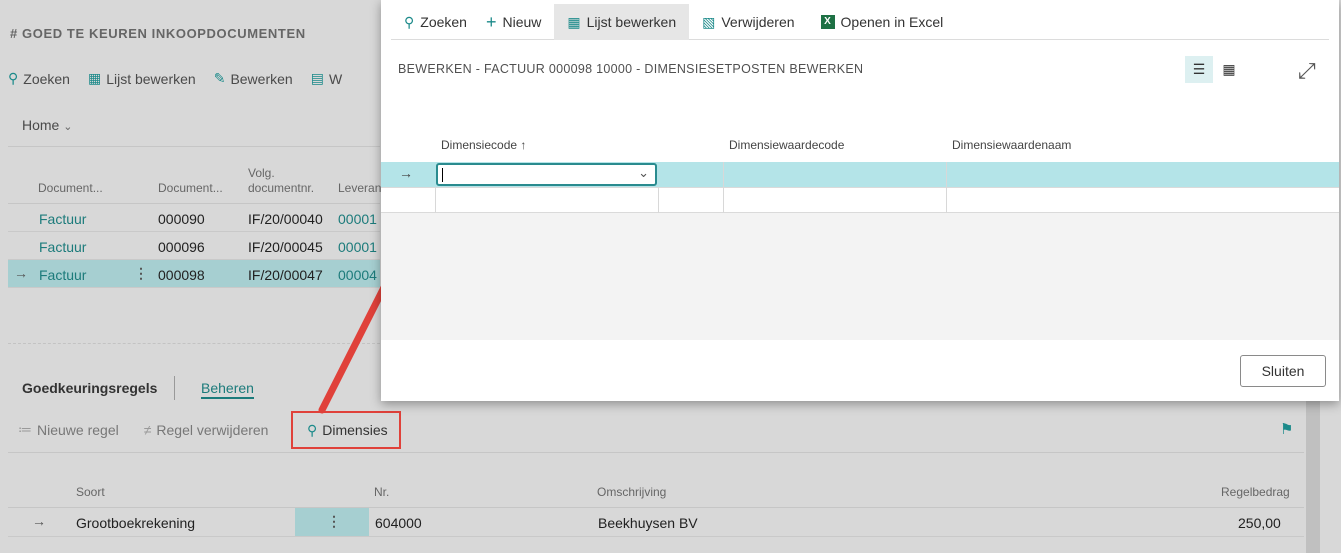 This screenshot has height=553, width=1341. I want to click on sort-arrow-up-icon: ↑, so click(523, 145).